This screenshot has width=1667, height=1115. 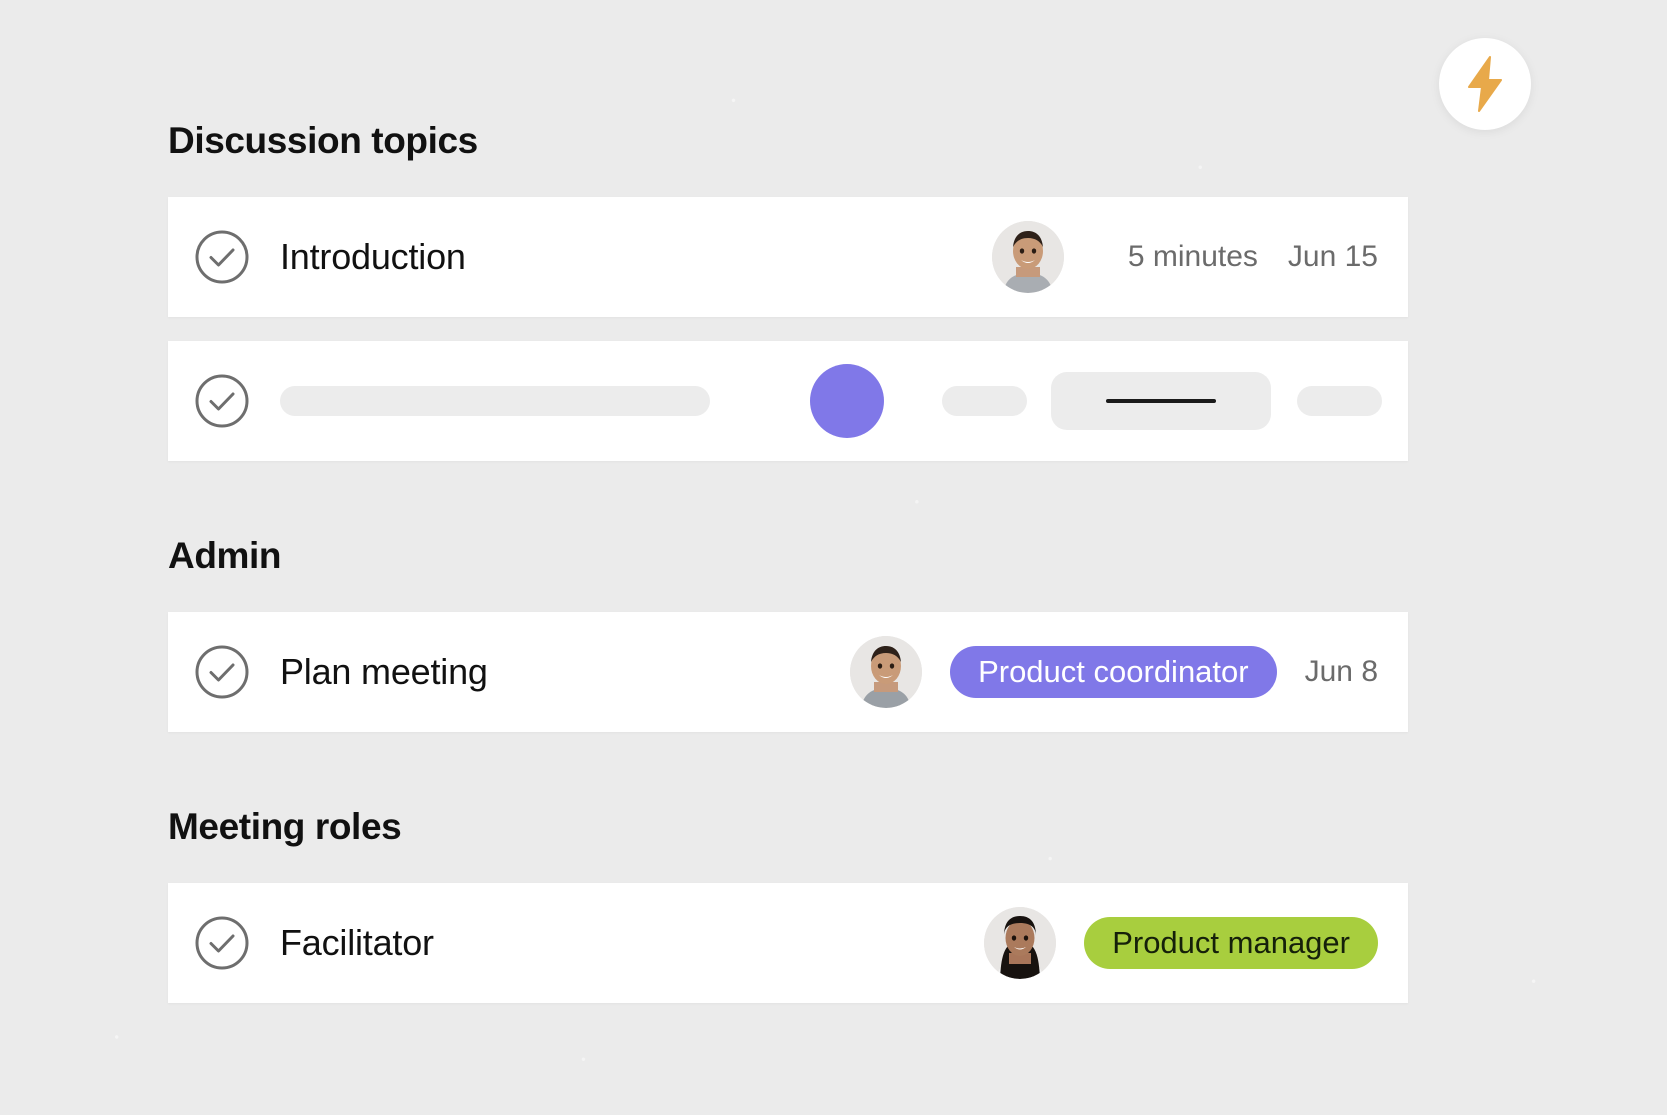 What do you see at coordinates (495, 401) in the screenshot?
I see `placeholder-title-bar` at bounding box center [495, 401].